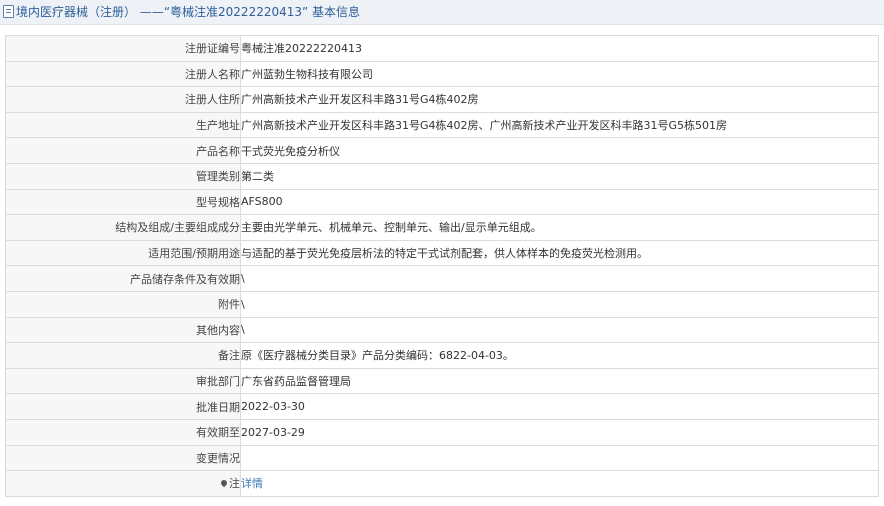 This screenshot has width=884, height=506. What do you see at coordinates (559, 483) in the screenshot?
I see `note-value-cell: 详情` at bounding box center [559, 483].